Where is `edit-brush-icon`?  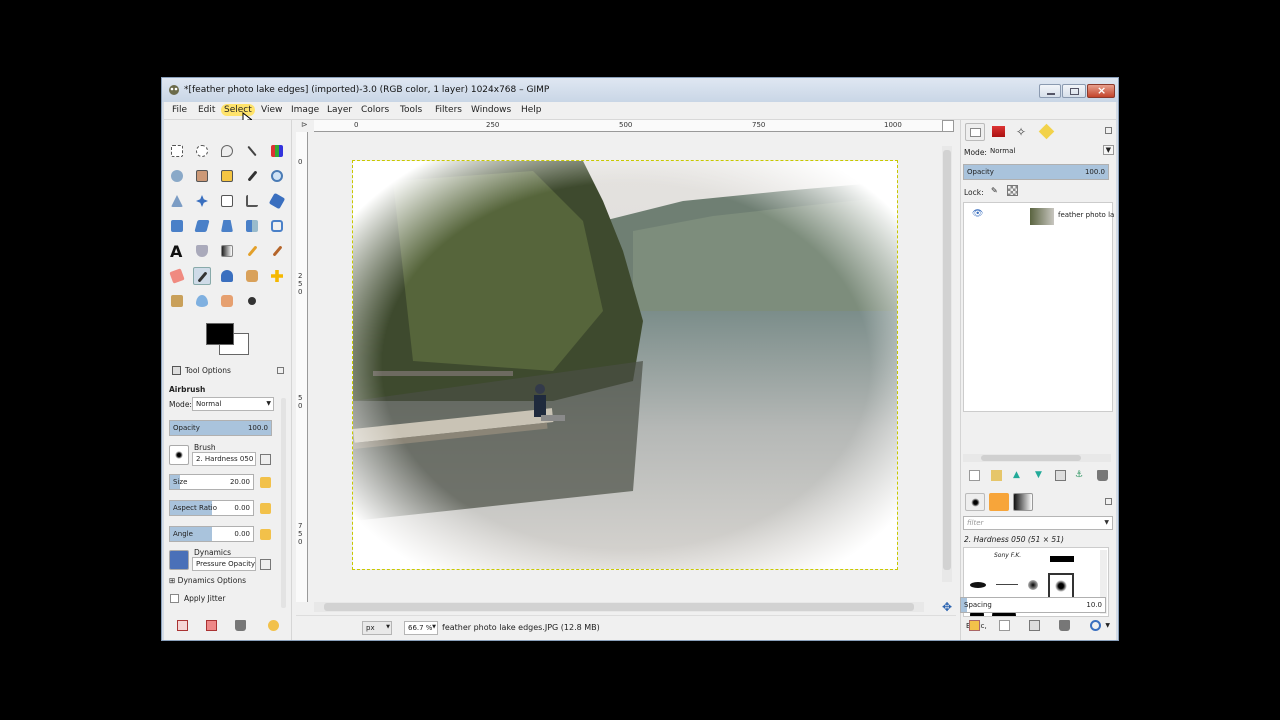
edit-brush-icon is located at coordinates (265, 459).